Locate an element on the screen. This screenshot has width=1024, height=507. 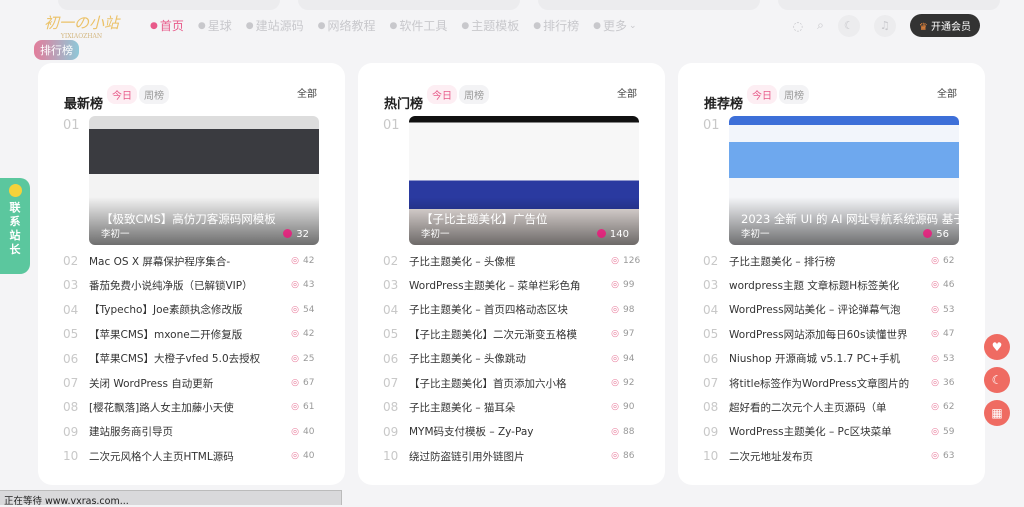
nav-item: ● 星球 is located at coordinates (215, 25).